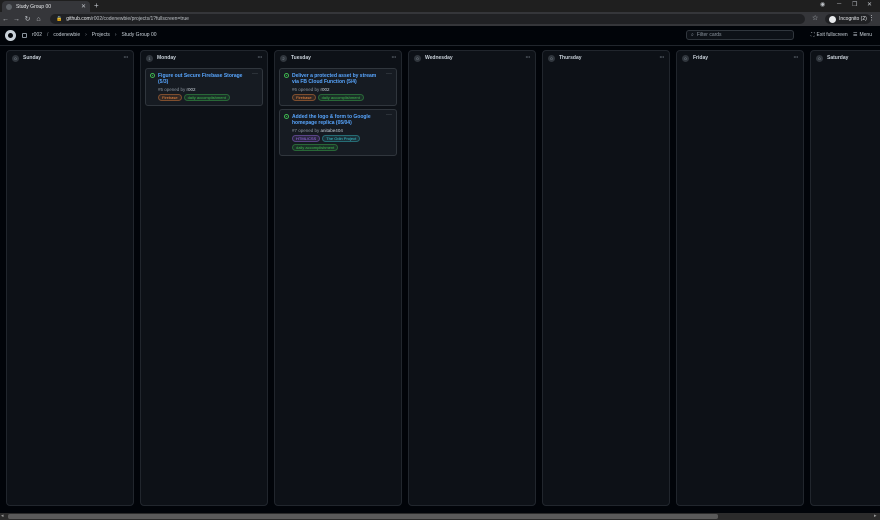 The height and width of the screenshot is (520, 880). What do you see at coordinates (815, 18) in the screenshot?
I see `star-icon: ☆` at bounding box center [815, 18].